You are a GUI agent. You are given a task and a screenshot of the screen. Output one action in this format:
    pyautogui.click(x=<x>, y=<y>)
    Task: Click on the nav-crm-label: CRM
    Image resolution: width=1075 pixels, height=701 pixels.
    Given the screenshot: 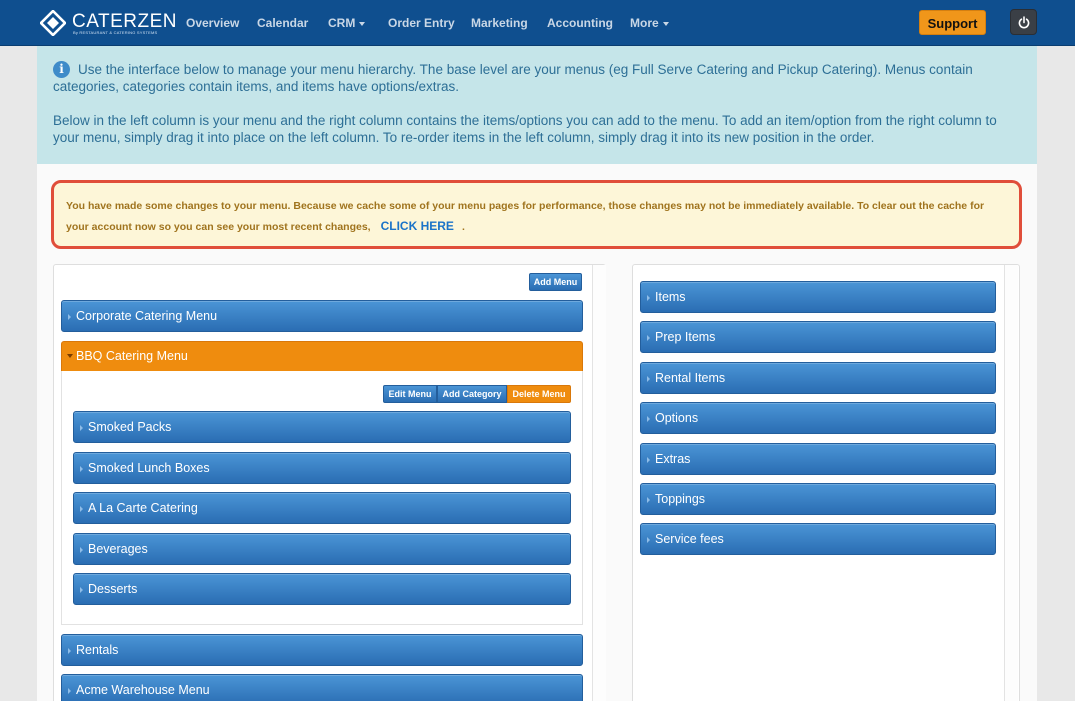 What is the action you would take?
    pyautogui.click(x=342, y=23)
    